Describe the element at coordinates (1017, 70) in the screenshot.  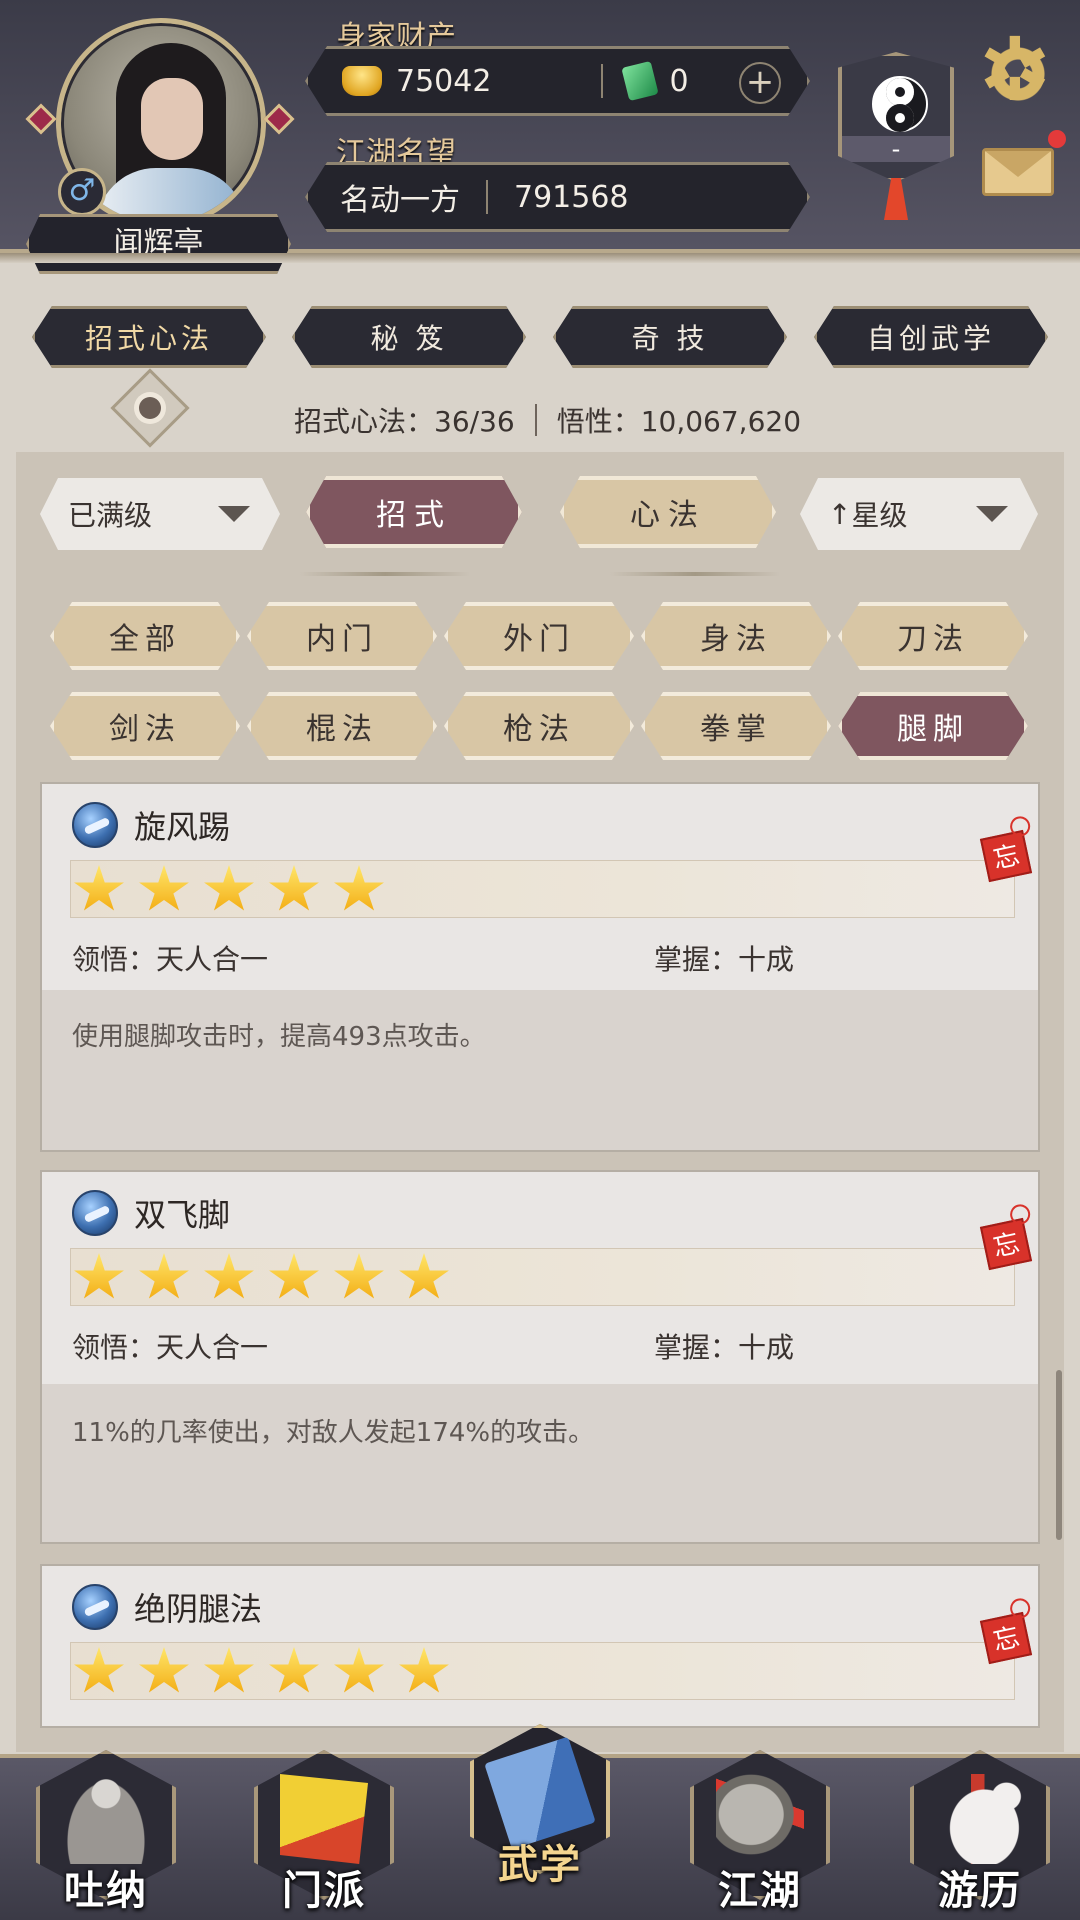
I see `settings-gear-icon` at that location.